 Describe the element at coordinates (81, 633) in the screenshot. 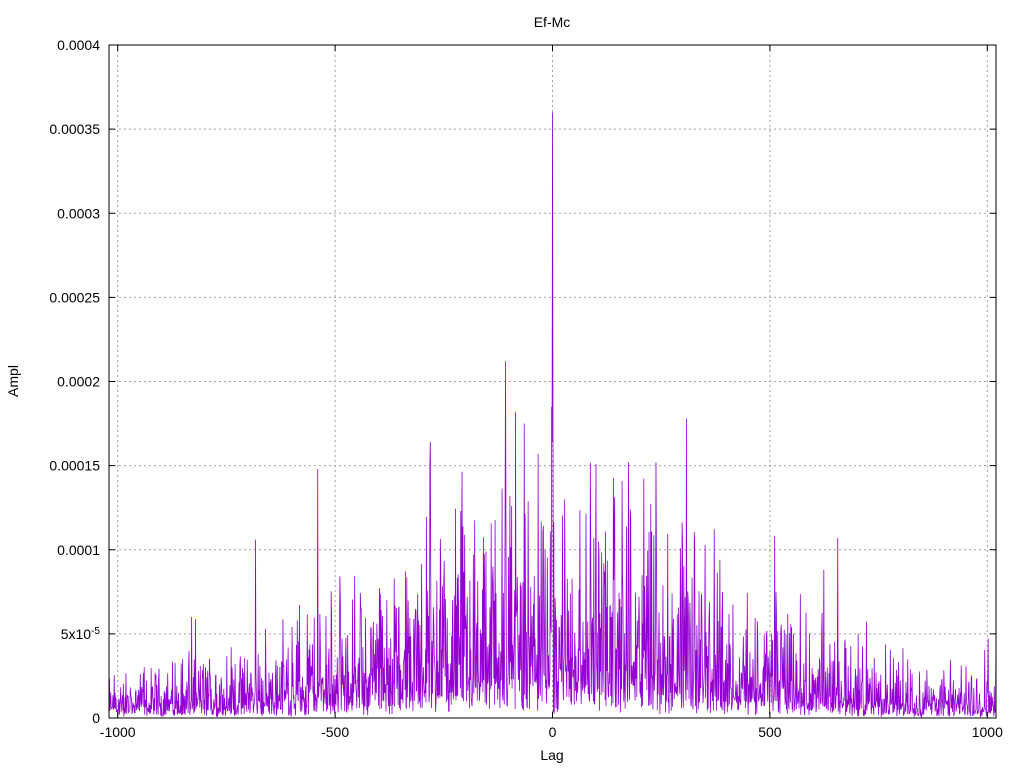

I see `y-tick-label: 5x10-5` at that location.